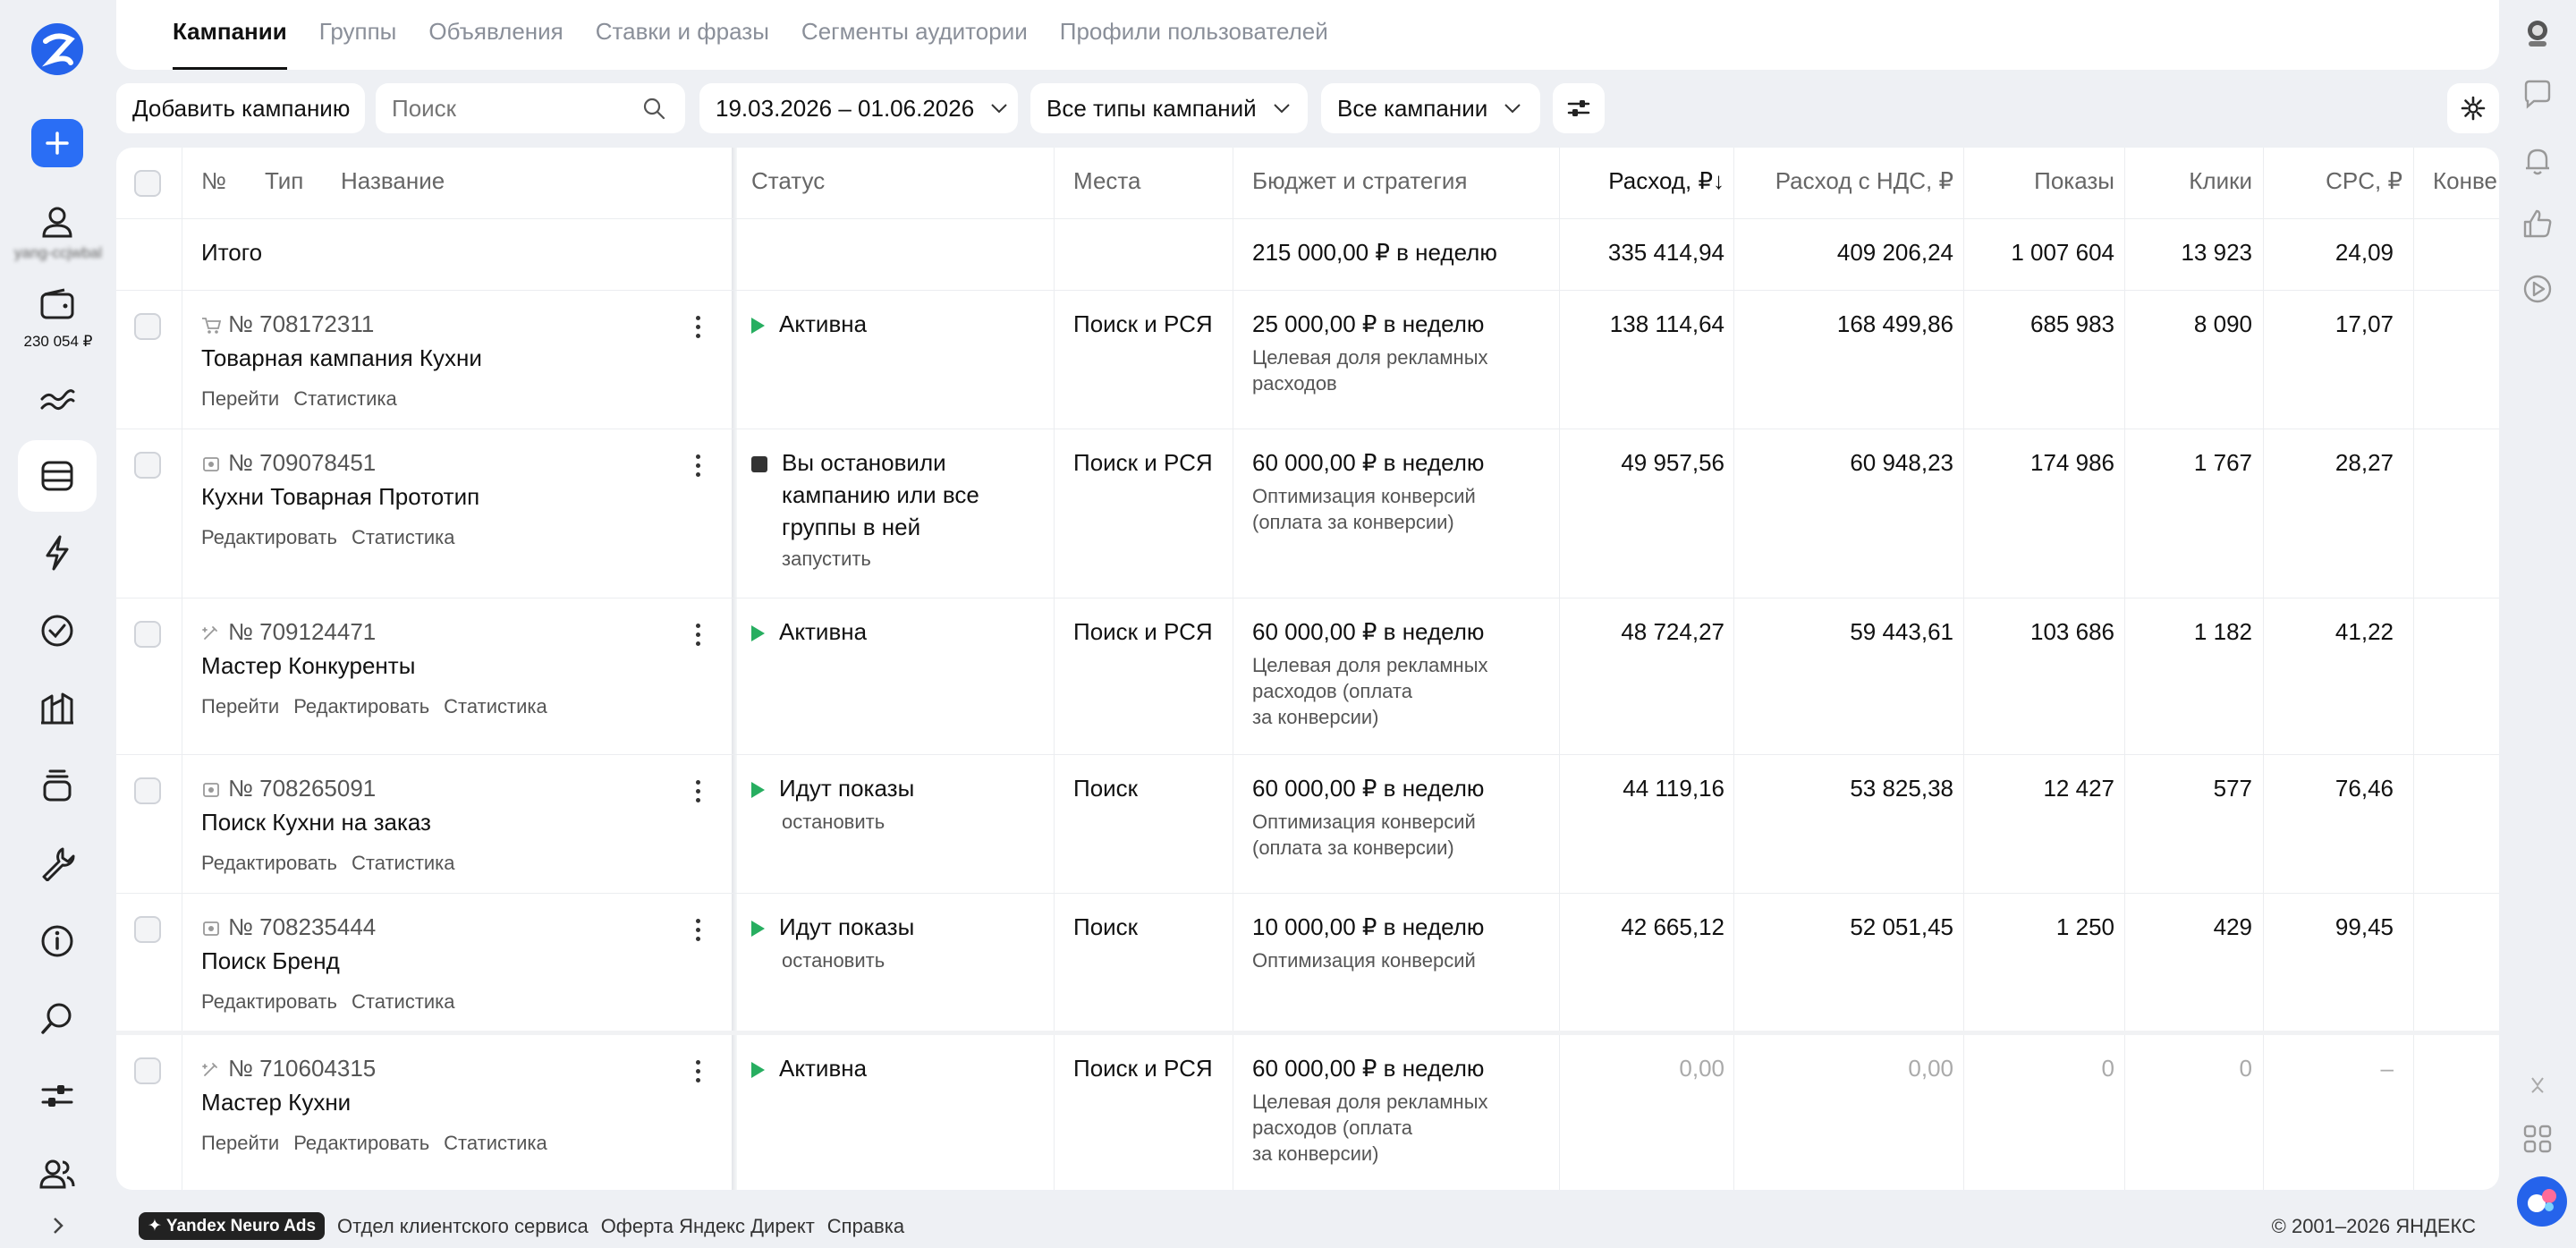 The width and height of the screenshot is (2576, 1248). Describe the element at coordinates (57, 49) in the screenshot. I see `direct-logo` at that location.